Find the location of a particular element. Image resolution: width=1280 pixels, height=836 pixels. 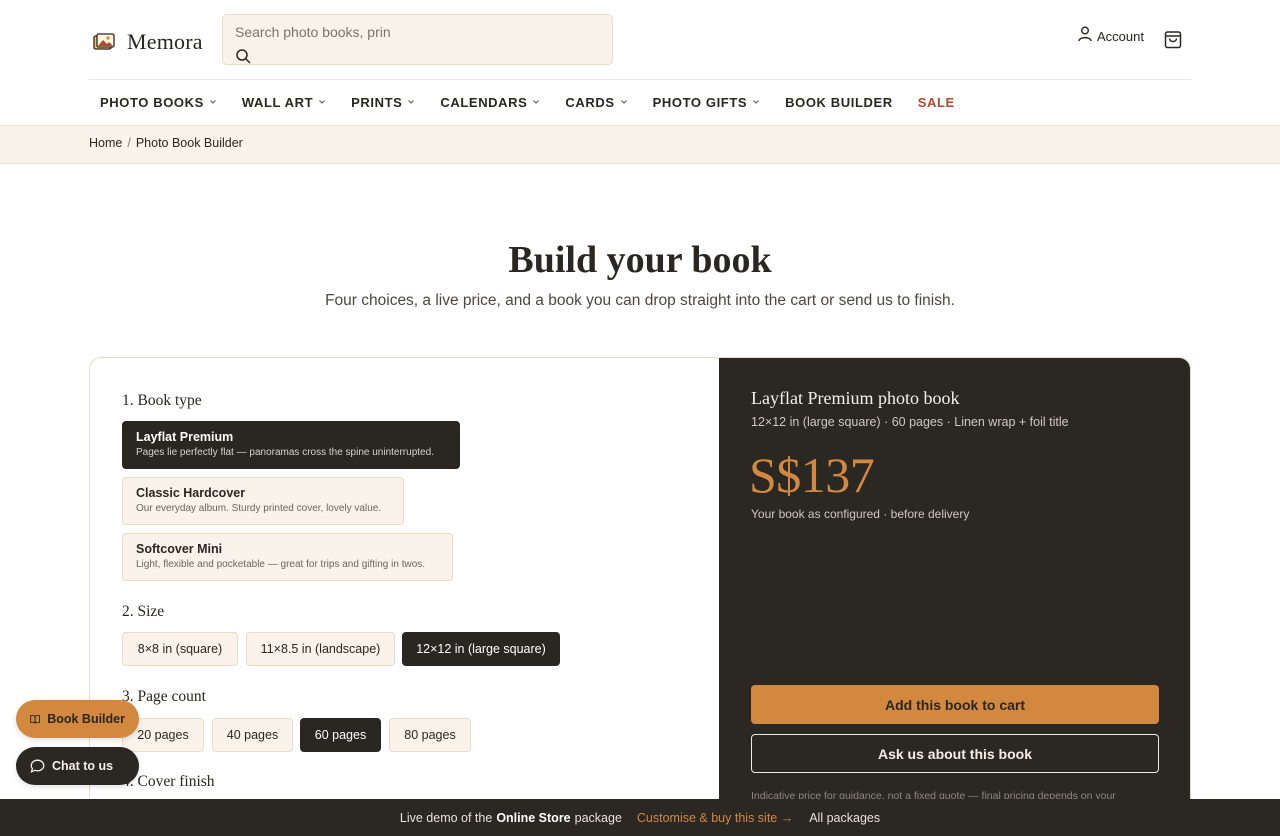

option-name: Classic Hardcover is located at coordinates (191, 493).